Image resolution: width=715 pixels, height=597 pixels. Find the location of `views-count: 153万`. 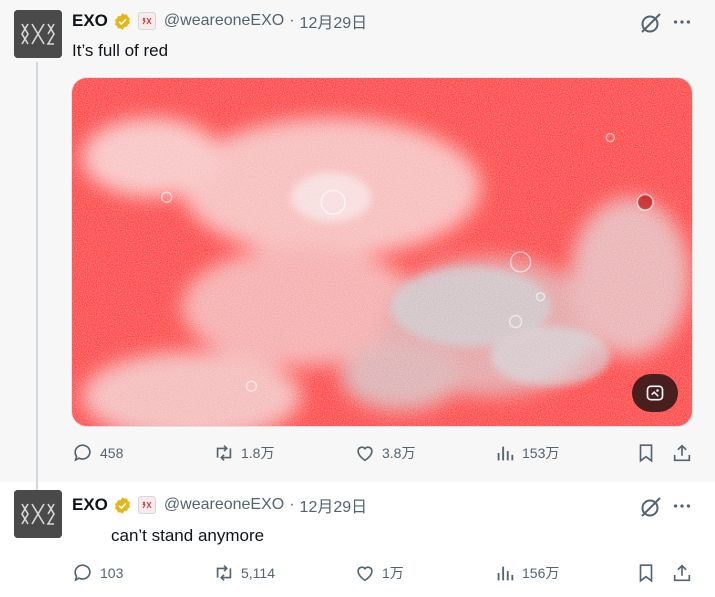

views-count: 153万 is located at coordinates (541, 453).